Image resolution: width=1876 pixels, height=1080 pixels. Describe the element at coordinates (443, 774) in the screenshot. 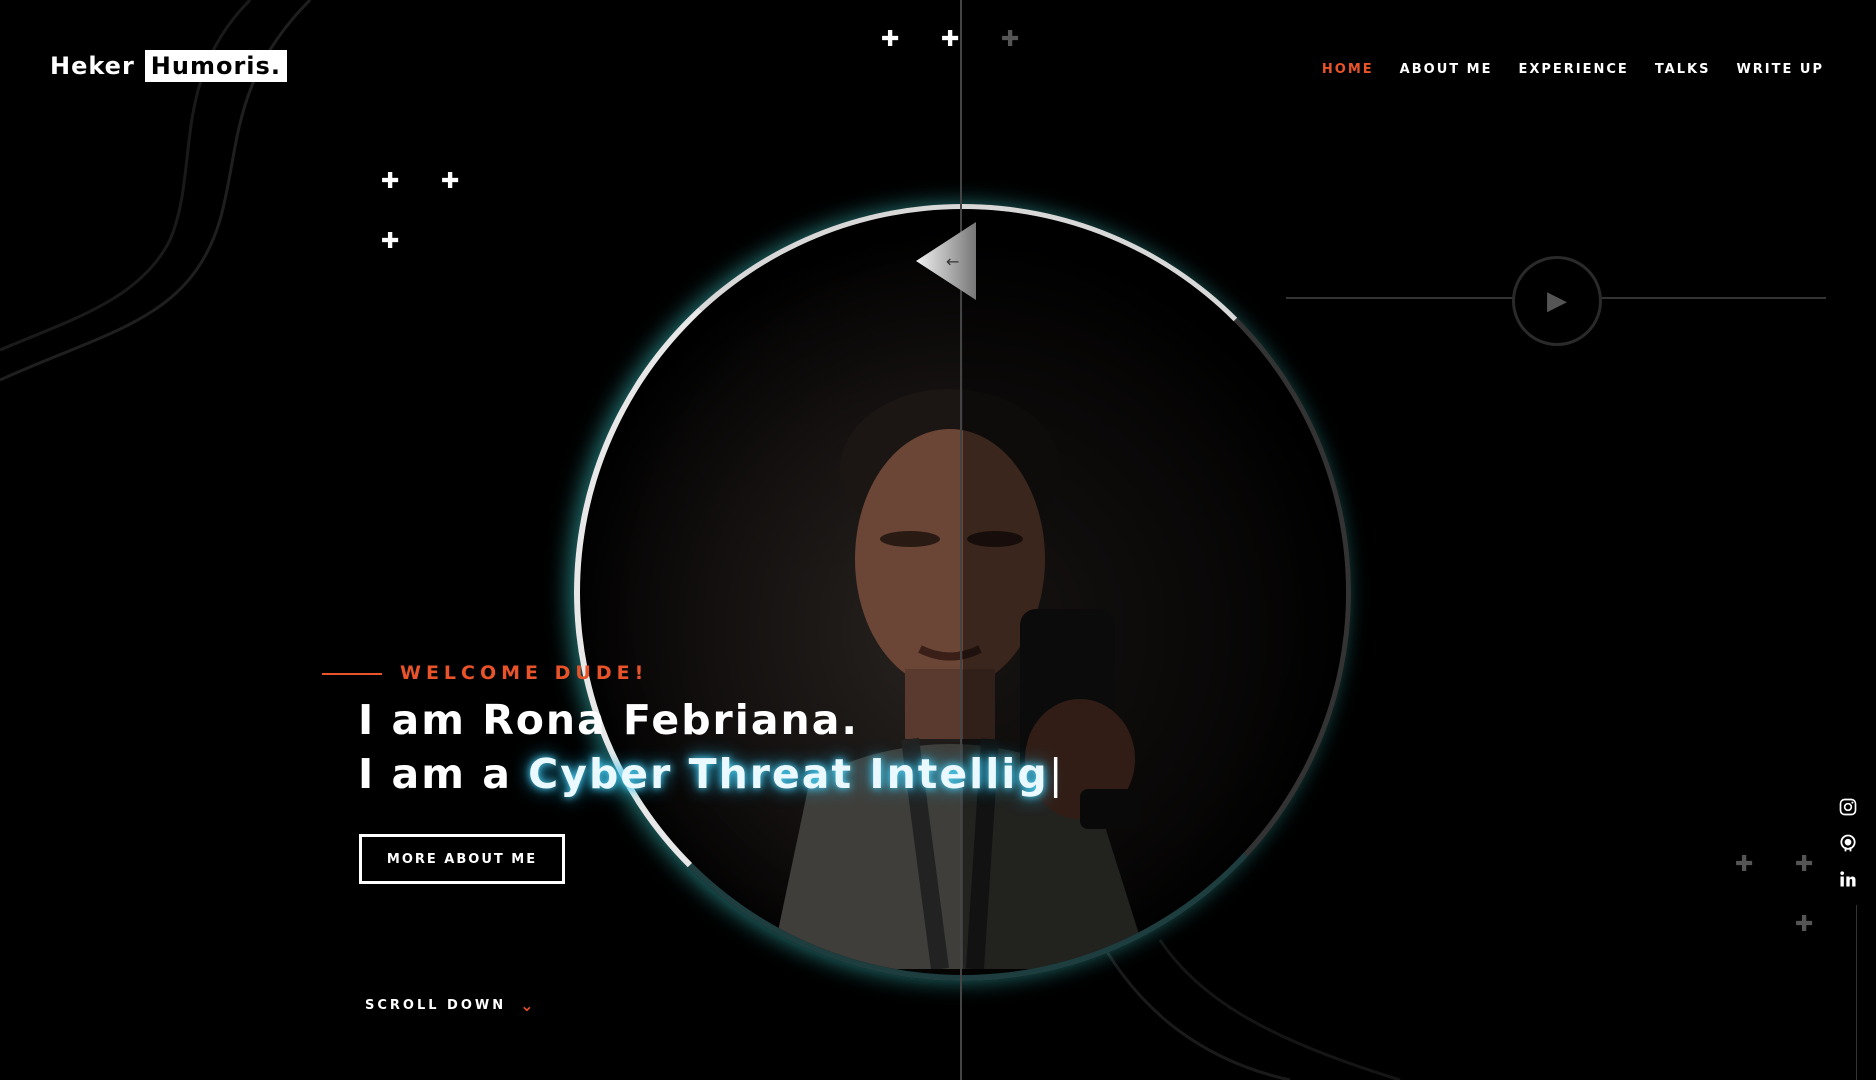

I see `role-prefix: I am a` at that location.